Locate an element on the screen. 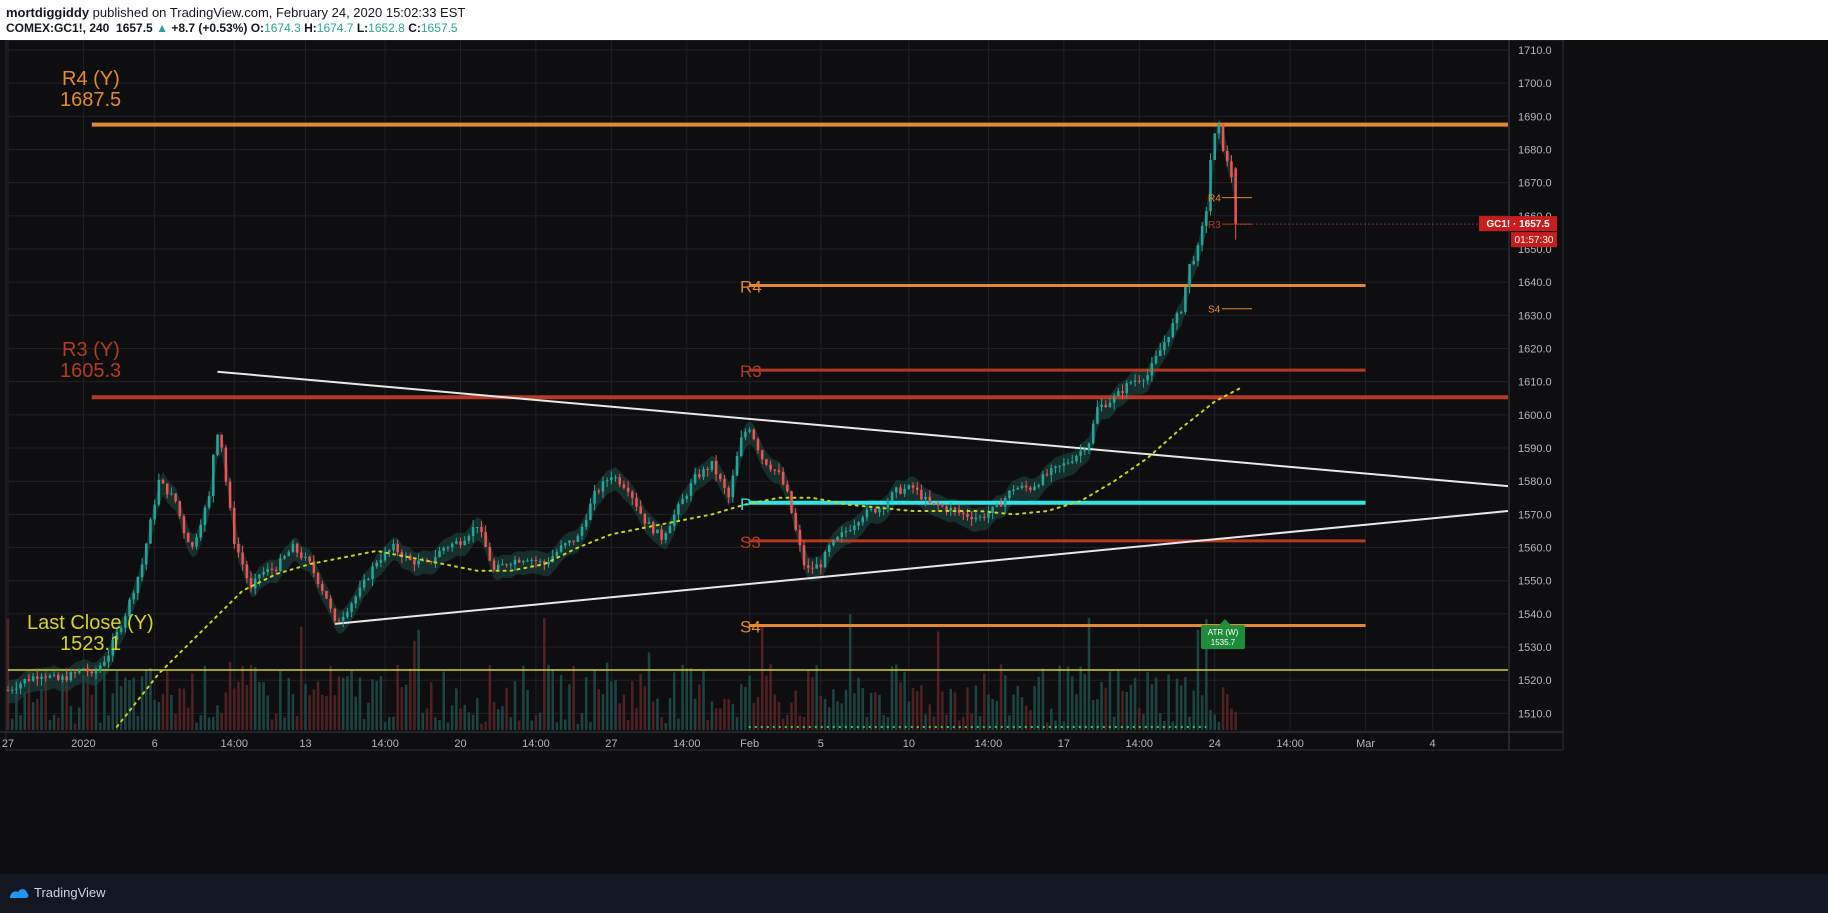 This screenshot has height=913, width=1828. x-tick-label: 13 is located at coordinates (305, 744).